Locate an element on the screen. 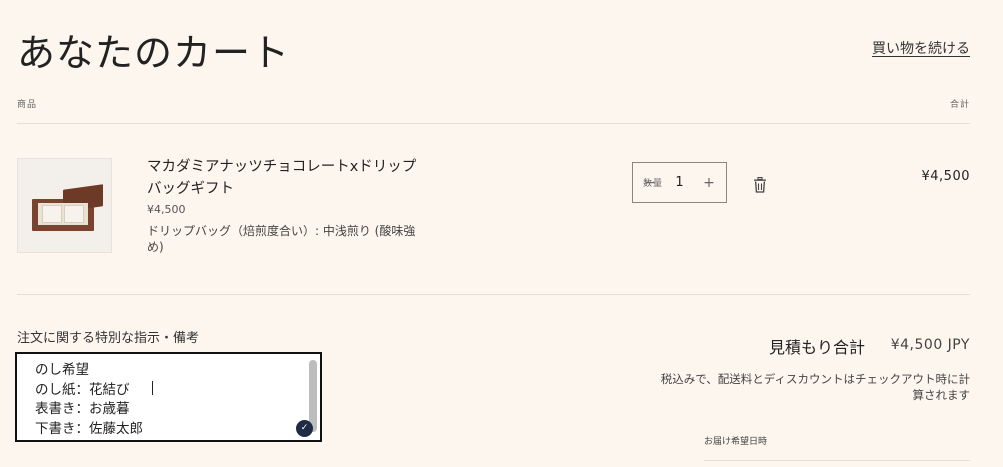 The height and width of the screenshot is (467, 1003). delivery-date-label: お届け希望日時 is located at coordinates (736, 442).